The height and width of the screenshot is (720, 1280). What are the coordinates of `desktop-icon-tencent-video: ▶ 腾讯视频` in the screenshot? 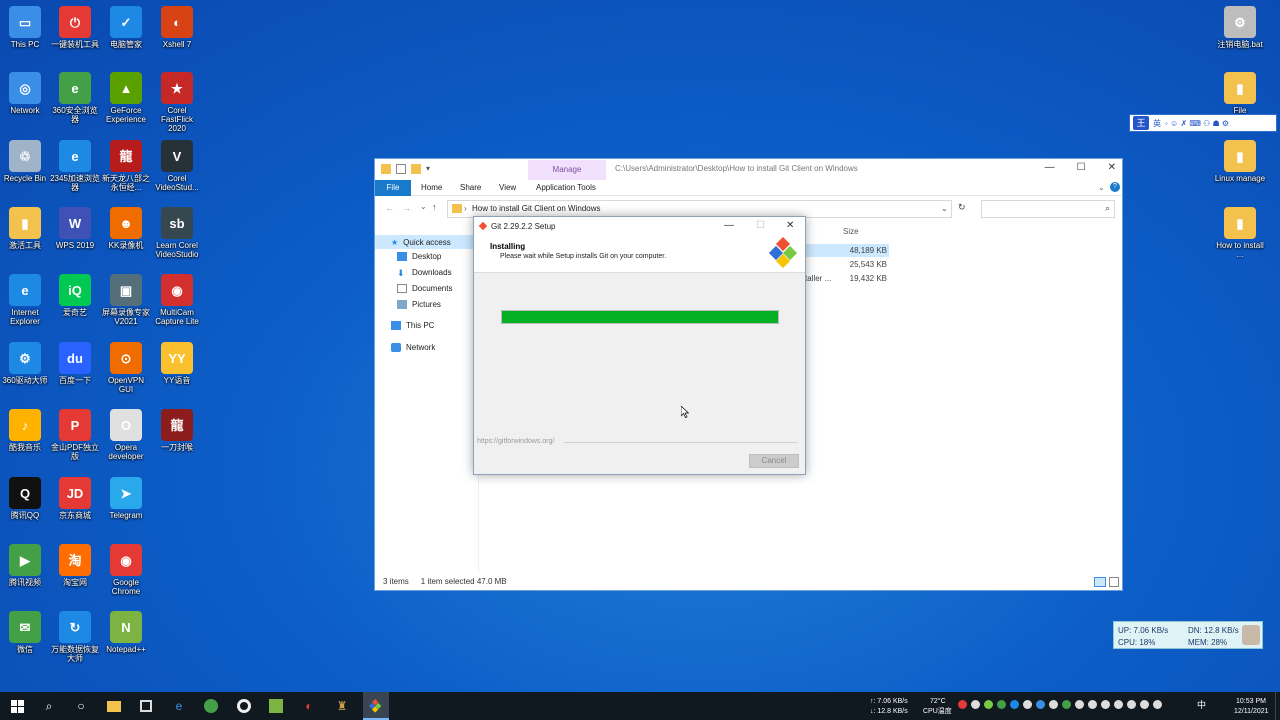 It's located at (25, 565).